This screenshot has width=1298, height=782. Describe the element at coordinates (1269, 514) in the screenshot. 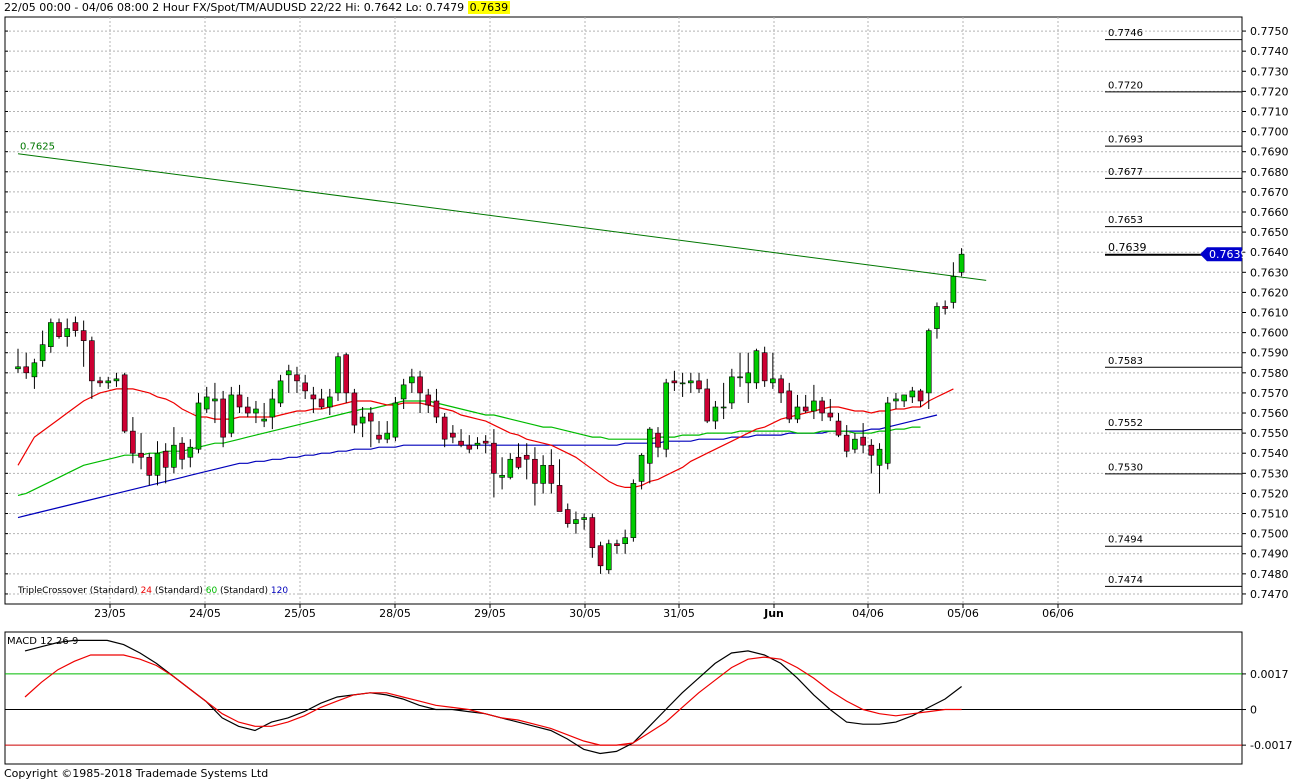

I see `y-tick-label: 0.7510` at that location.